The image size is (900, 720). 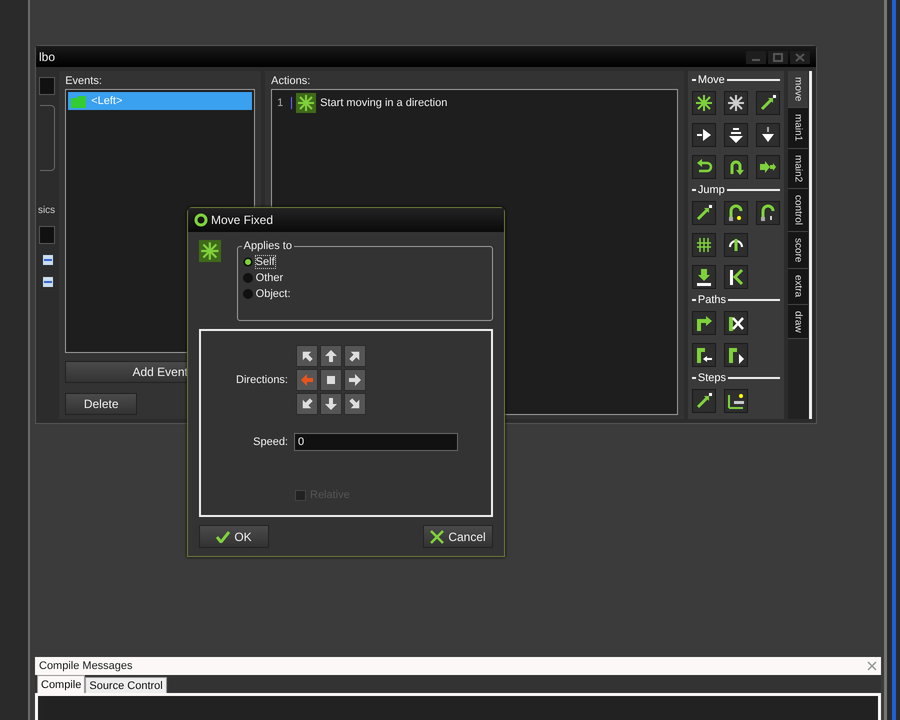 What do you see at coordinates (798, 168) in the screenshot?
I see `palette-tab: main2` at bounding box center [798, 168].